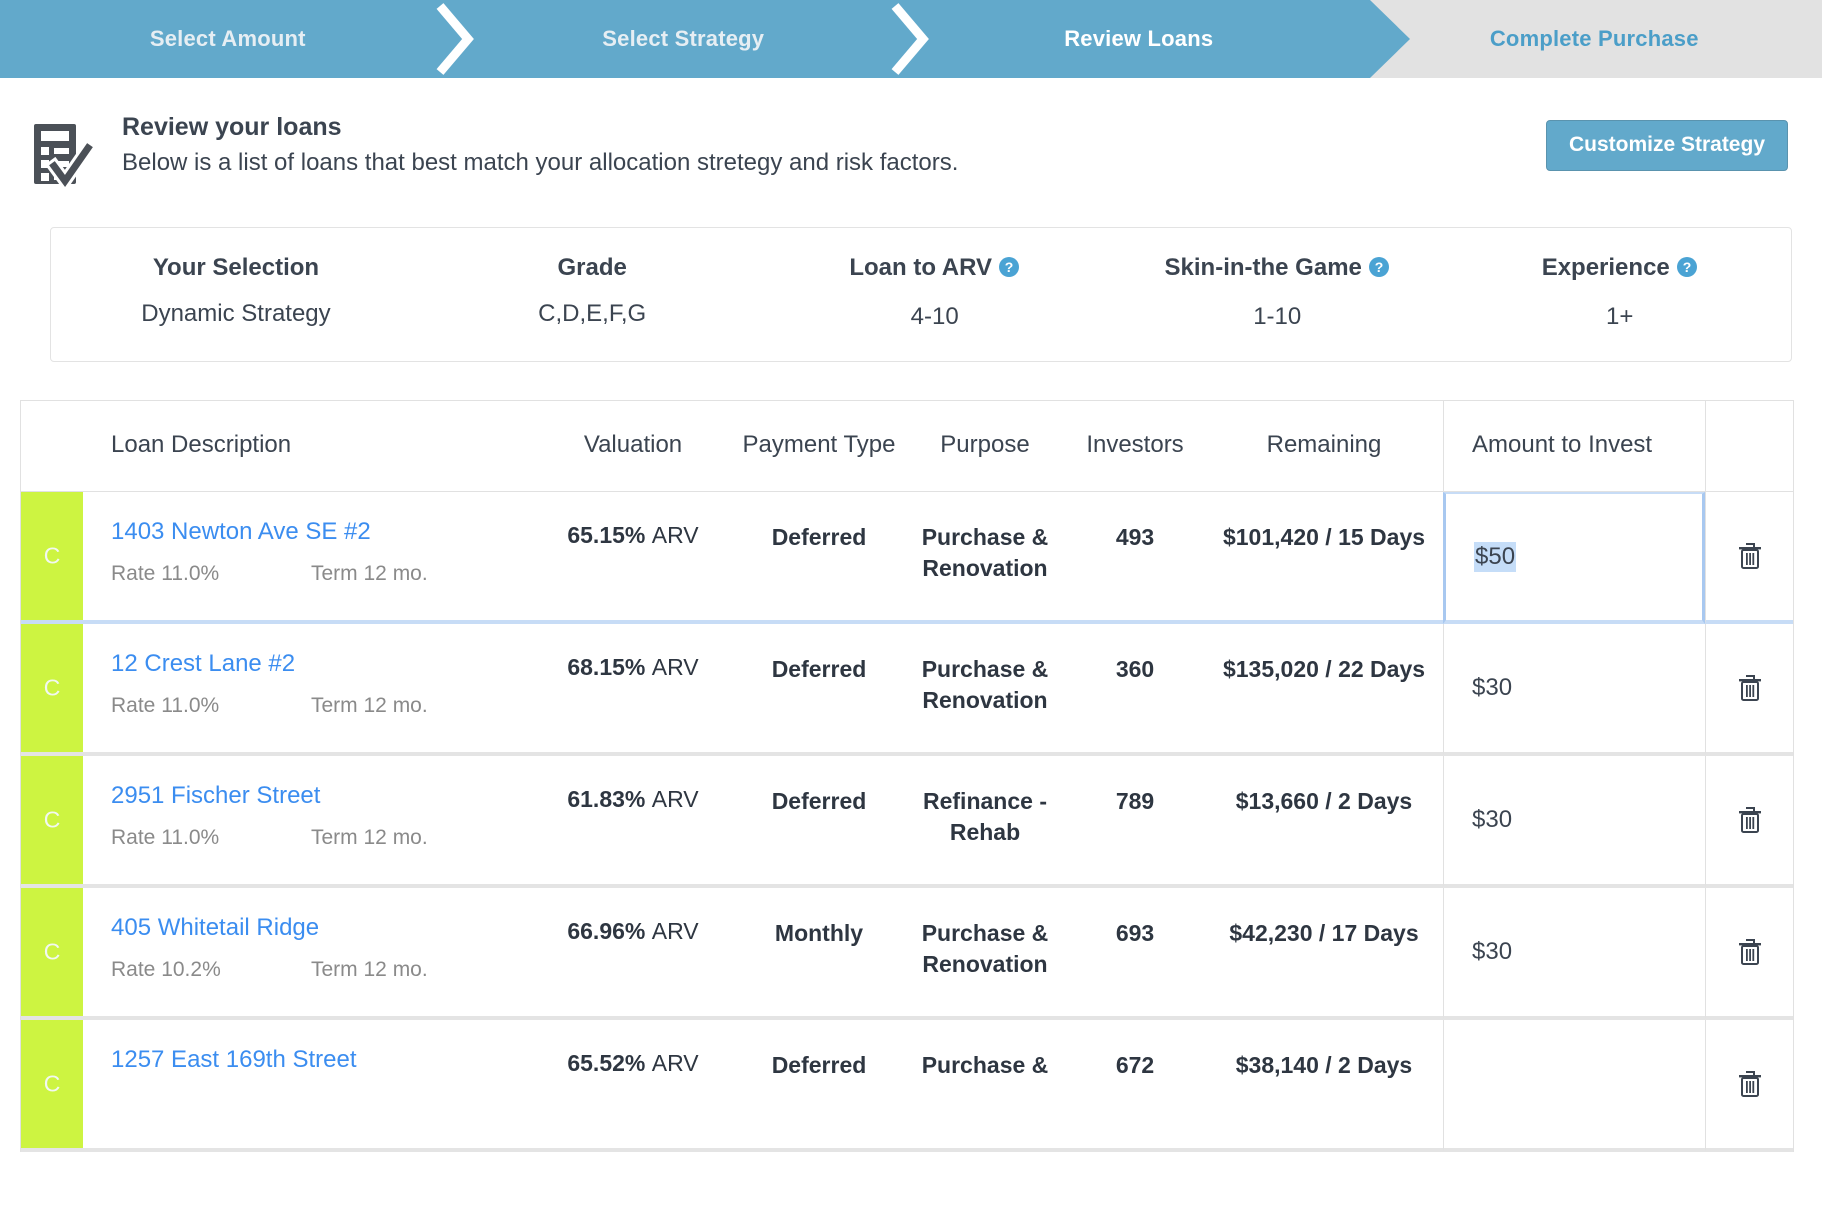  I want to click on summary-label: Experience?, so click(1619, 269).